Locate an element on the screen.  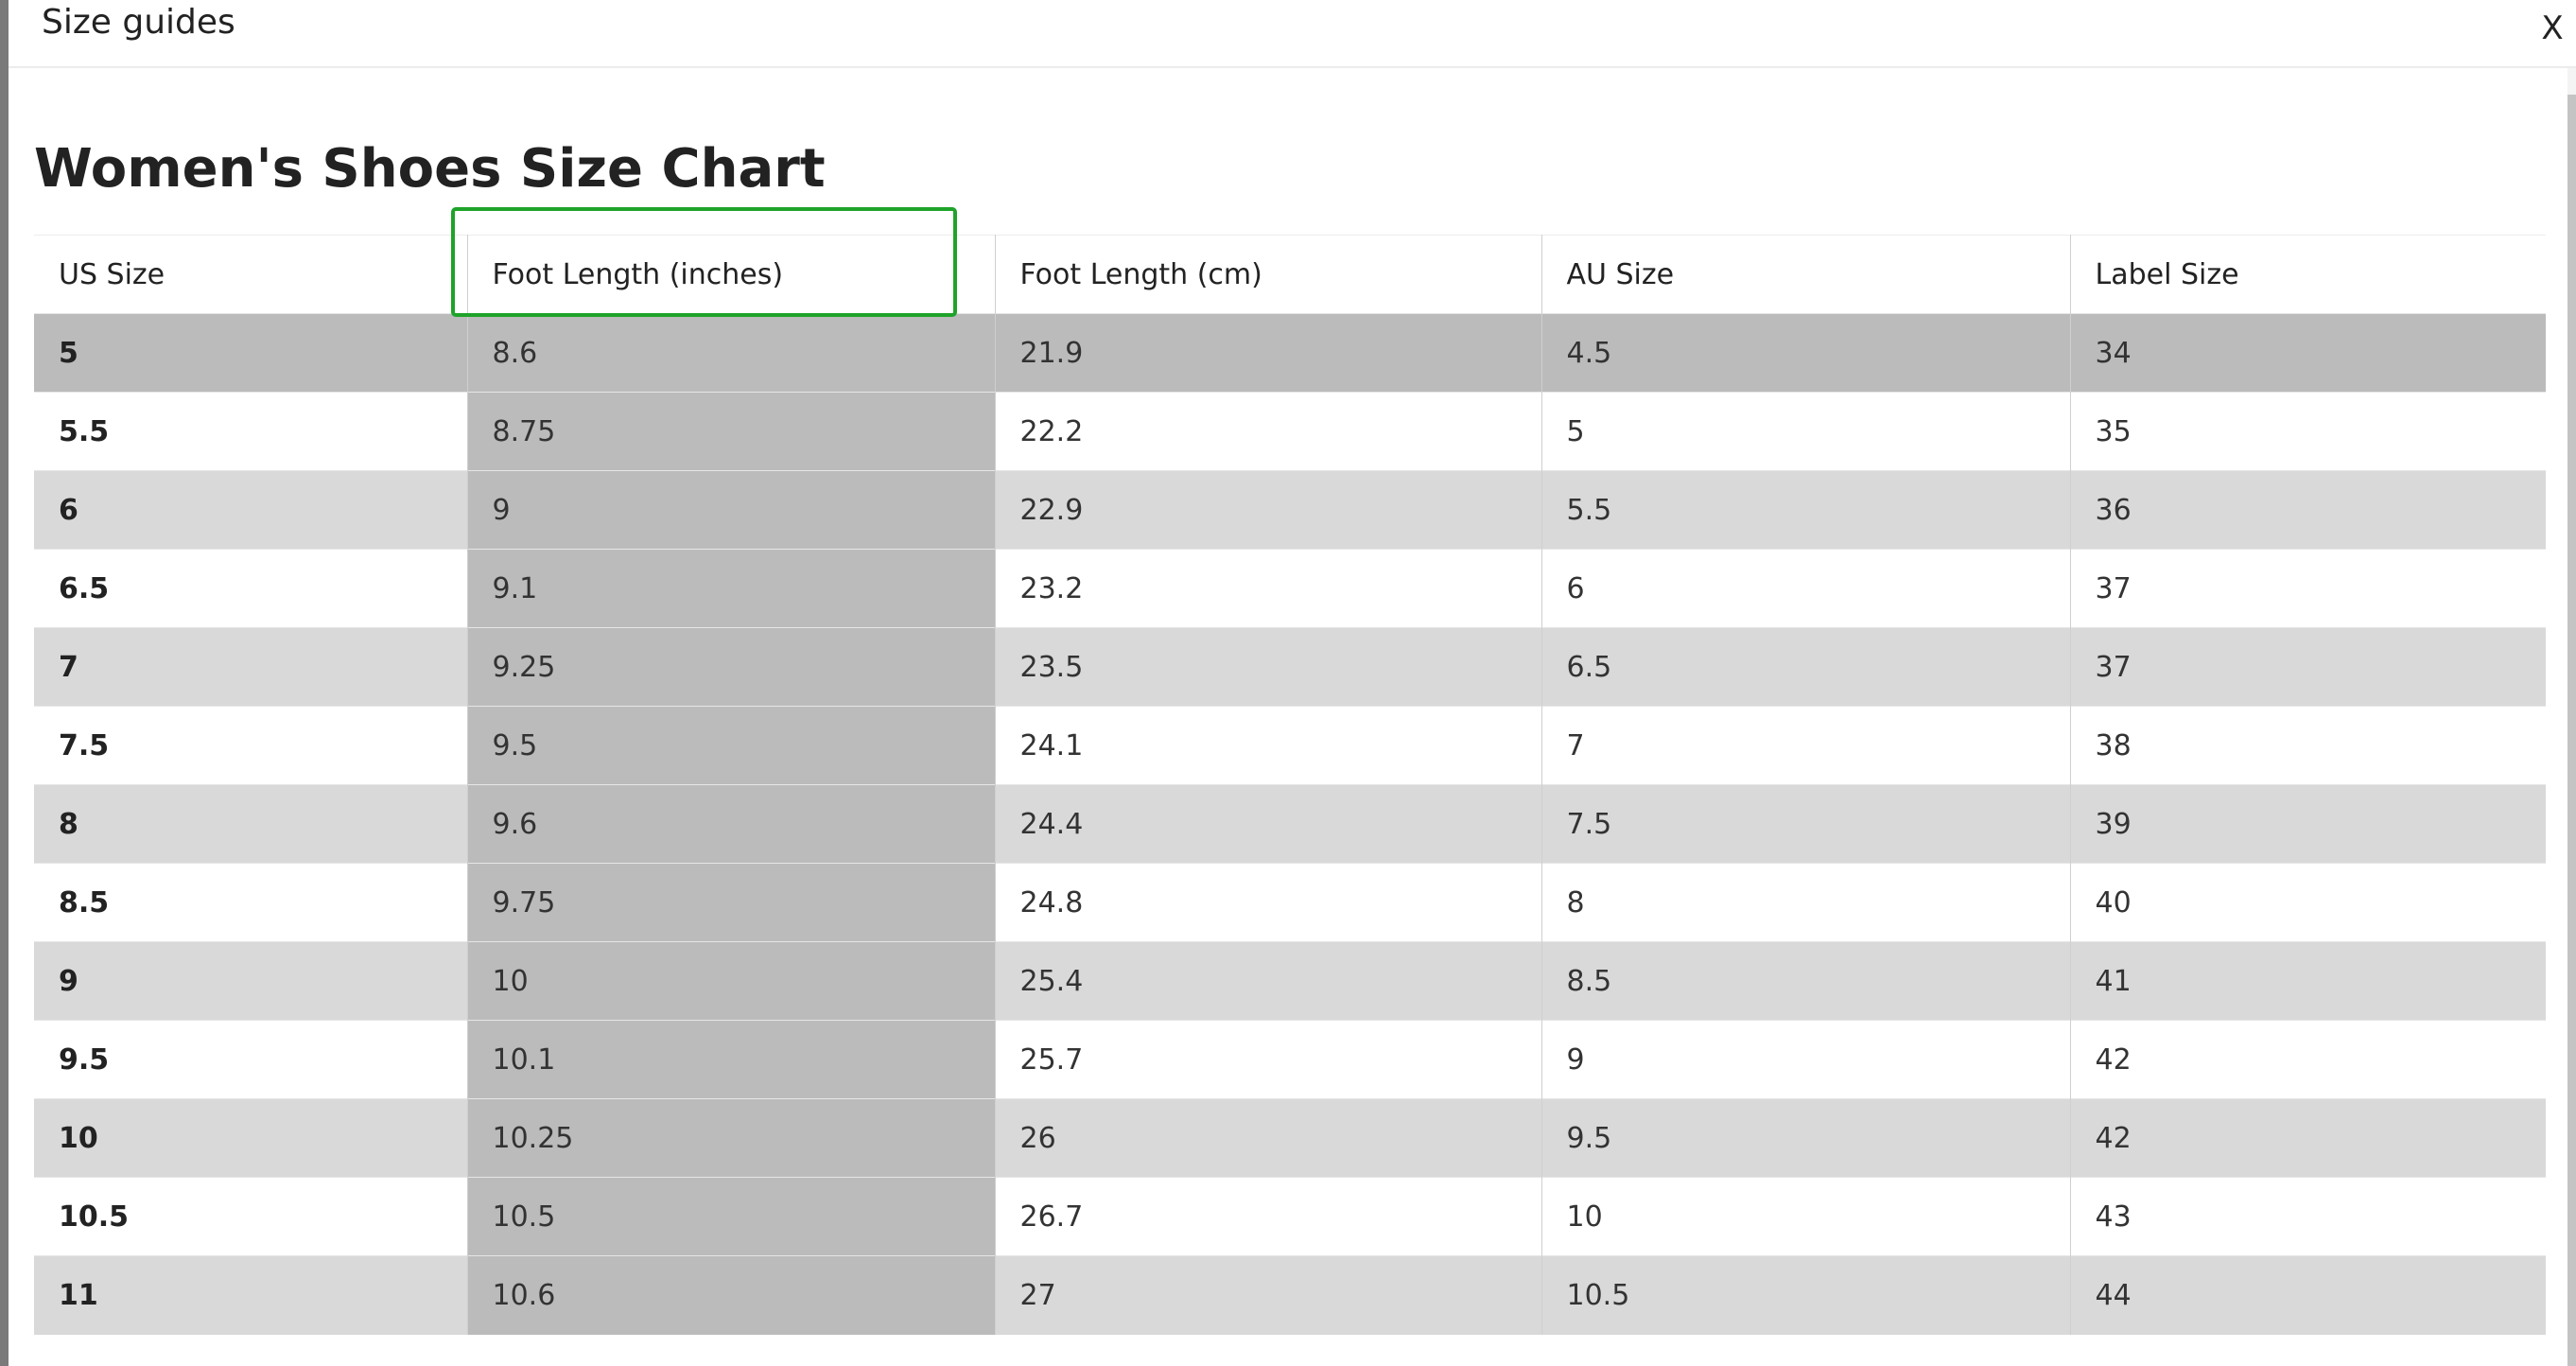
table-row: 7 9.25 23.5 6.5 37 is located at coordinates (1290, 667).